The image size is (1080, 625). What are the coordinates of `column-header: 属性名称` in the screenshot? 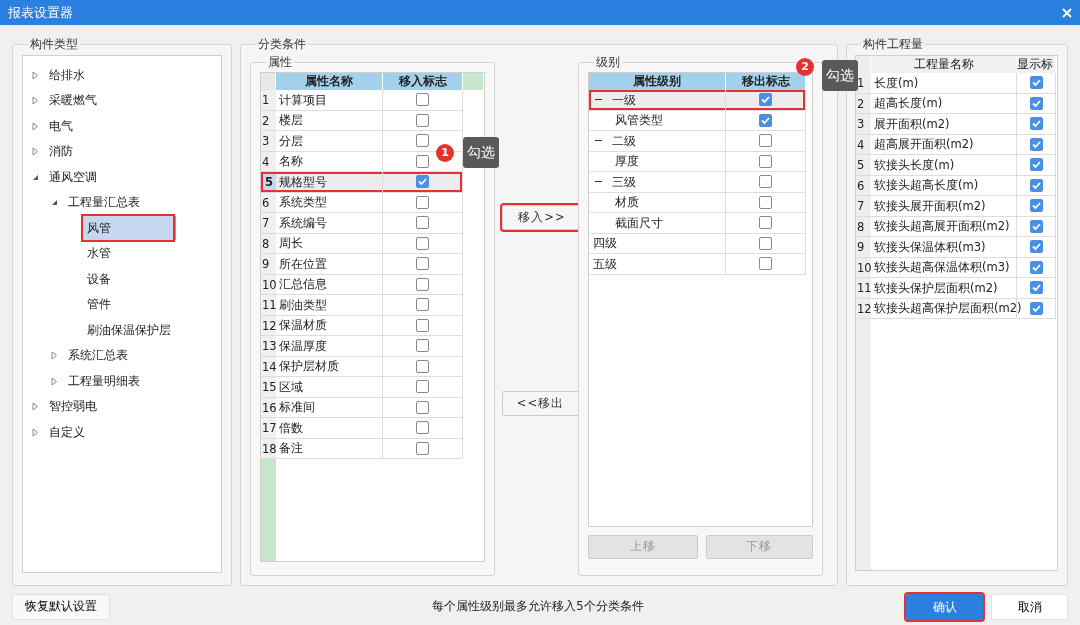 It's located at (329, 81).